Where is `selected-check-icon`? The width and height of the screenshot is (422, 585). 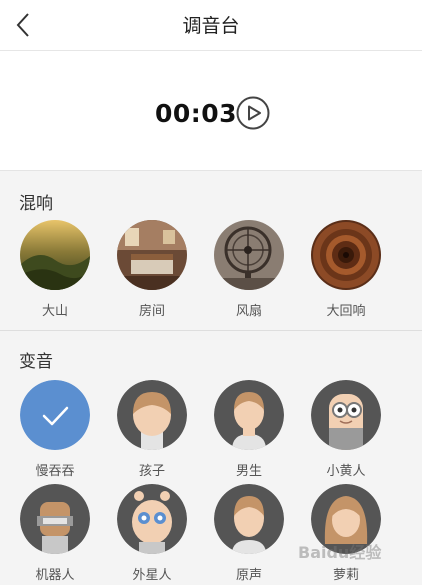
selected-check-icon is located at coordinates (55, 415).